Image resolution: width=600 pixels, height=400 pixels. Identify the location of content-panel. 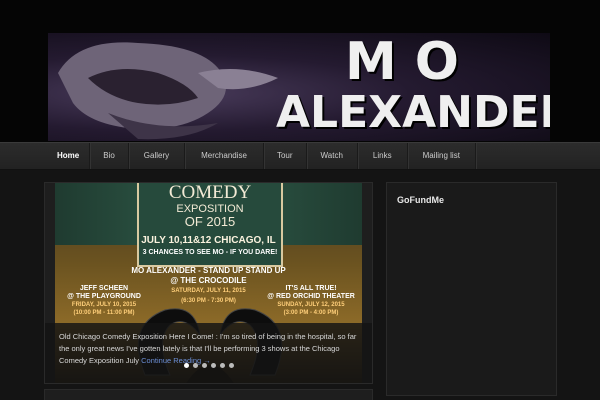
(208, 394).